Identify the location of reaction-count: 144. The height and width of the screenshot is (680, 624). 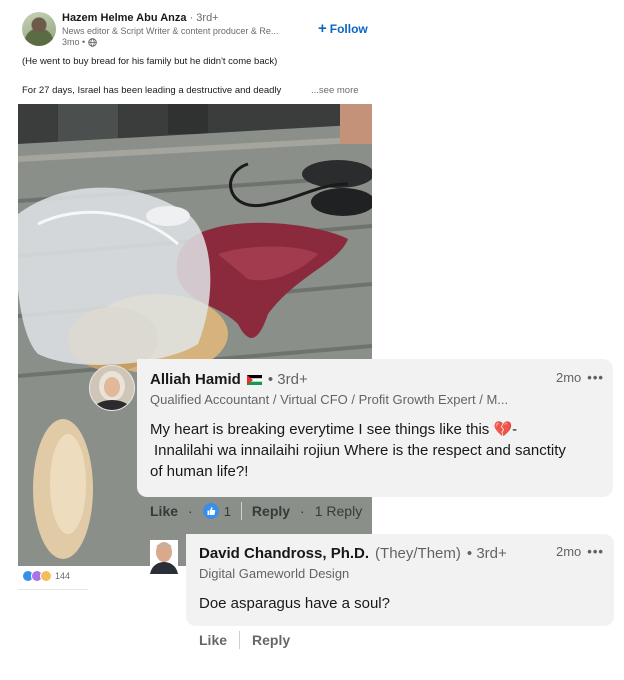
(63, 576).